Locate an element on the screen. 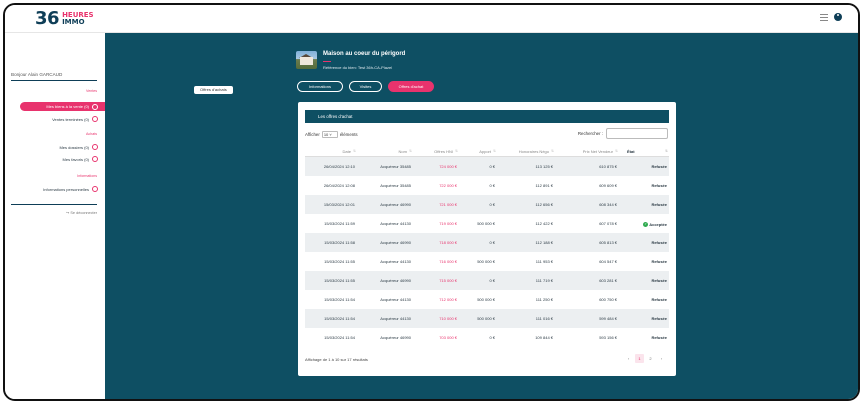 This screenshot has width=863, height=404. menu-icon is located at coordinates (824, 17).